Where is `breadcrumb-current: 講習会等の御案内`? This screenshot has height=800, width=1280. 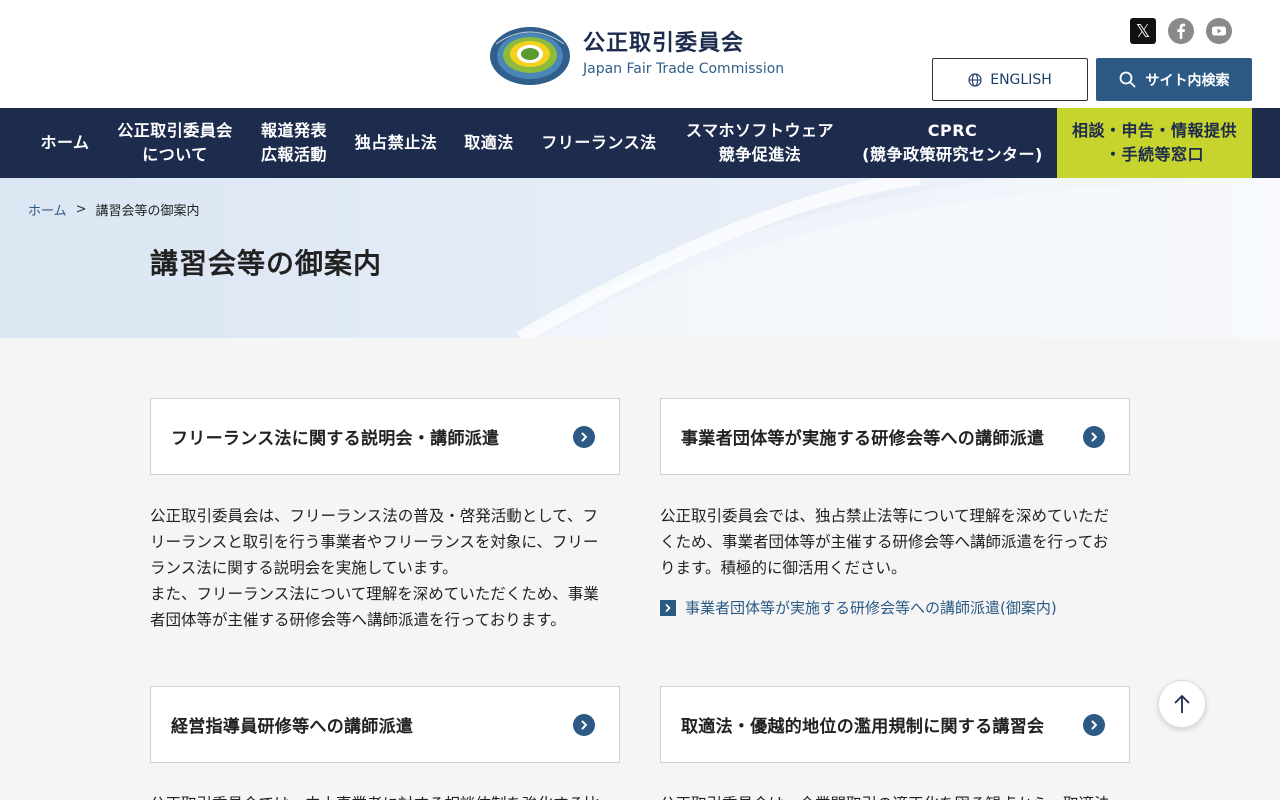 breadcrumb-current: 講習会等の御案内 is located at coordinates (147, 211).